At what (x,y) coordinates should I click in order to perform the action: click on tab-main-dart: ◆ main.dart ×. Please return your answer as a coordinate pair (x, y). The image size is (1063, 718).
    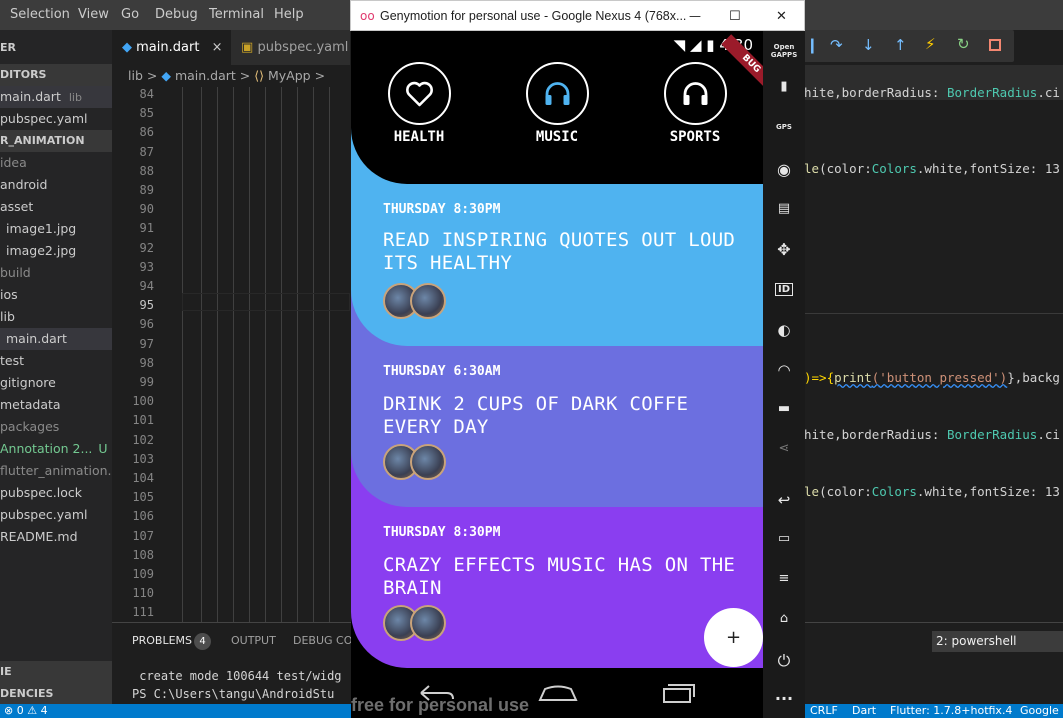
    Looking at the image, I should click on (171, 47).